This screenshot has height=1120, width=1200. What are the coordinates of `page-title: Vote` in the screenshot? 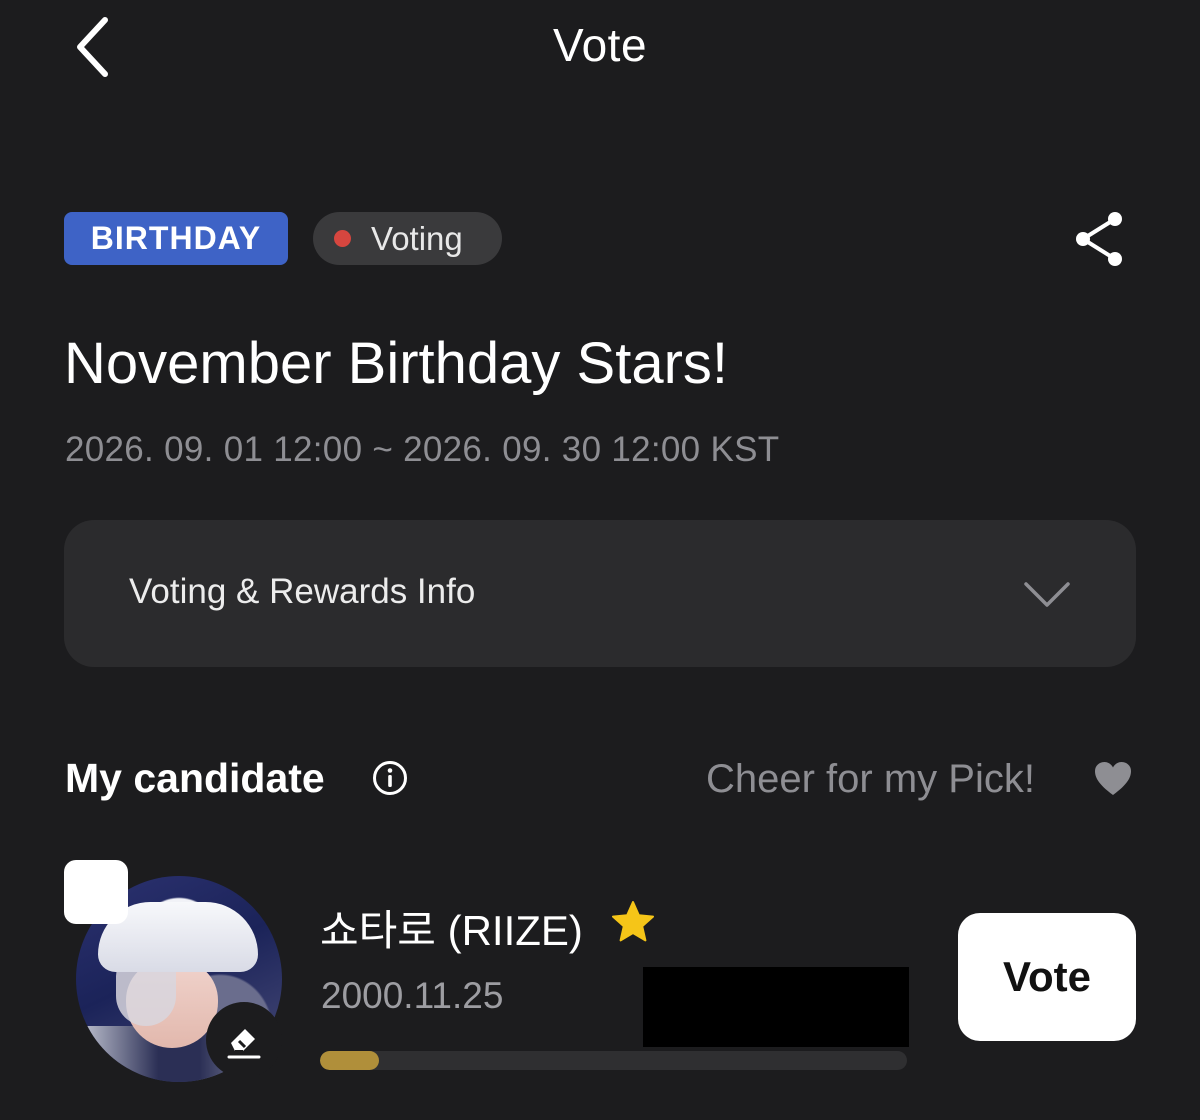 It's located at (600, 45).